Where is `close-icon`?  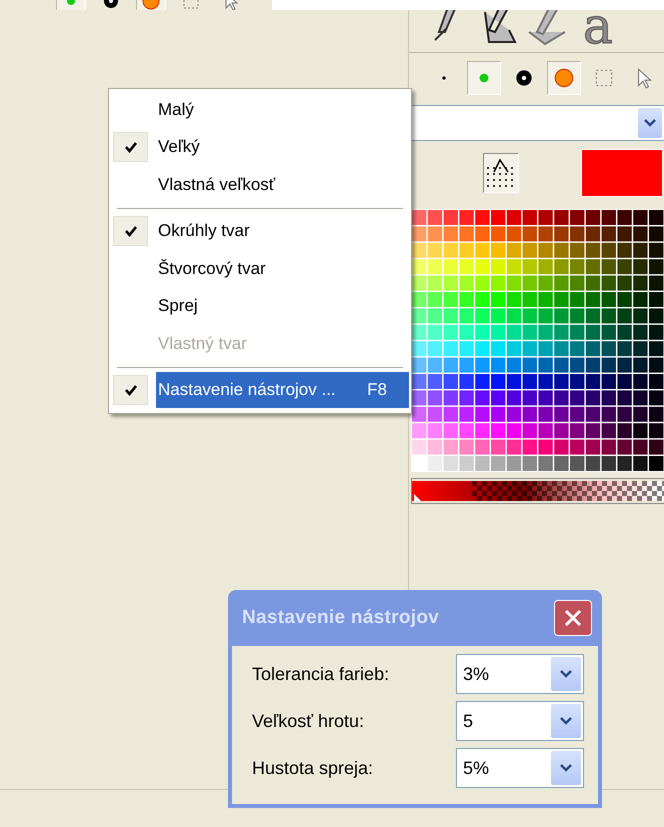
close-icon is located at coordinates (573, 618).